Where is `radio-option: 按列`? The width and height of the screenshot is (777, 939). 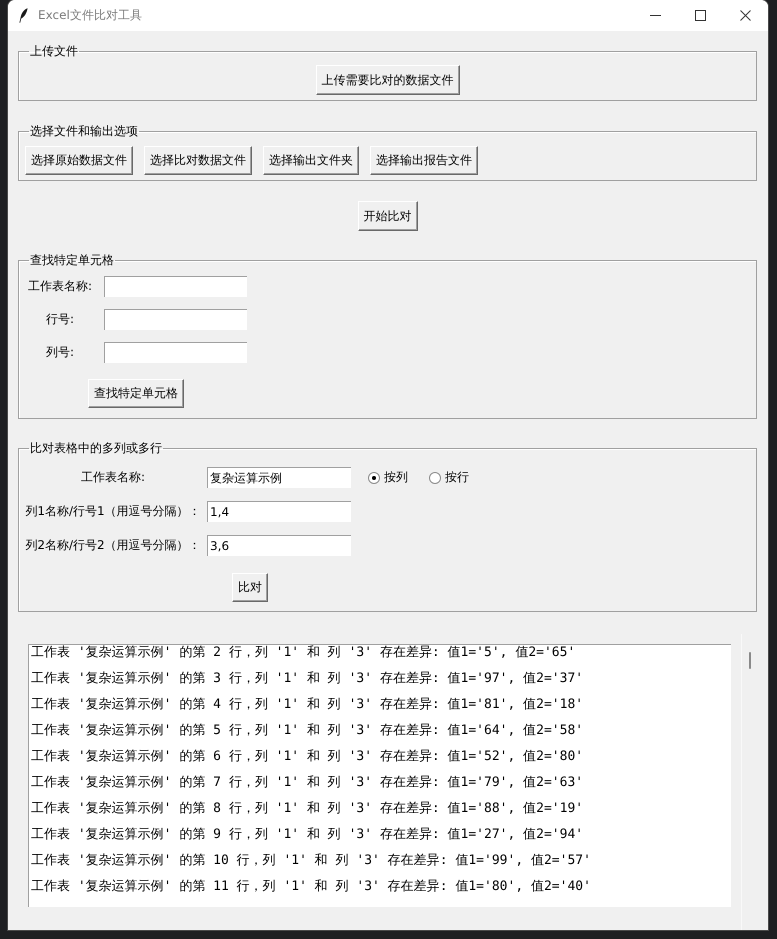
radio-option: 按列 is located at coordinates (388, 477).